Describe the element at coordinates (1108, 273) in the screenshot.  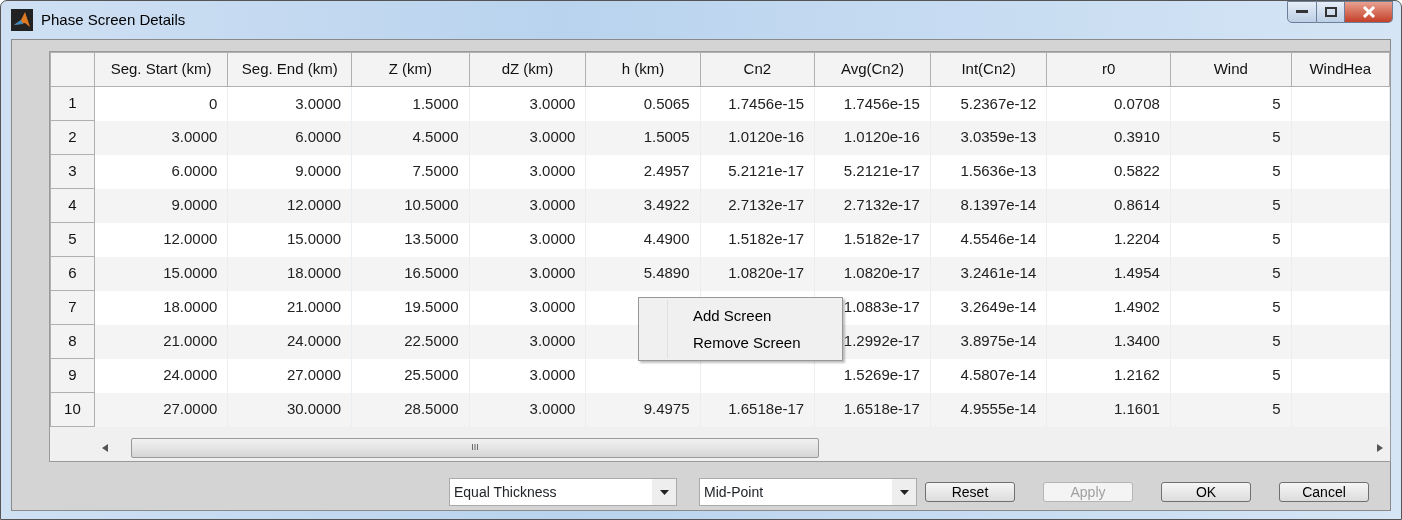
I see `table-cell: 1.4954` at that location.